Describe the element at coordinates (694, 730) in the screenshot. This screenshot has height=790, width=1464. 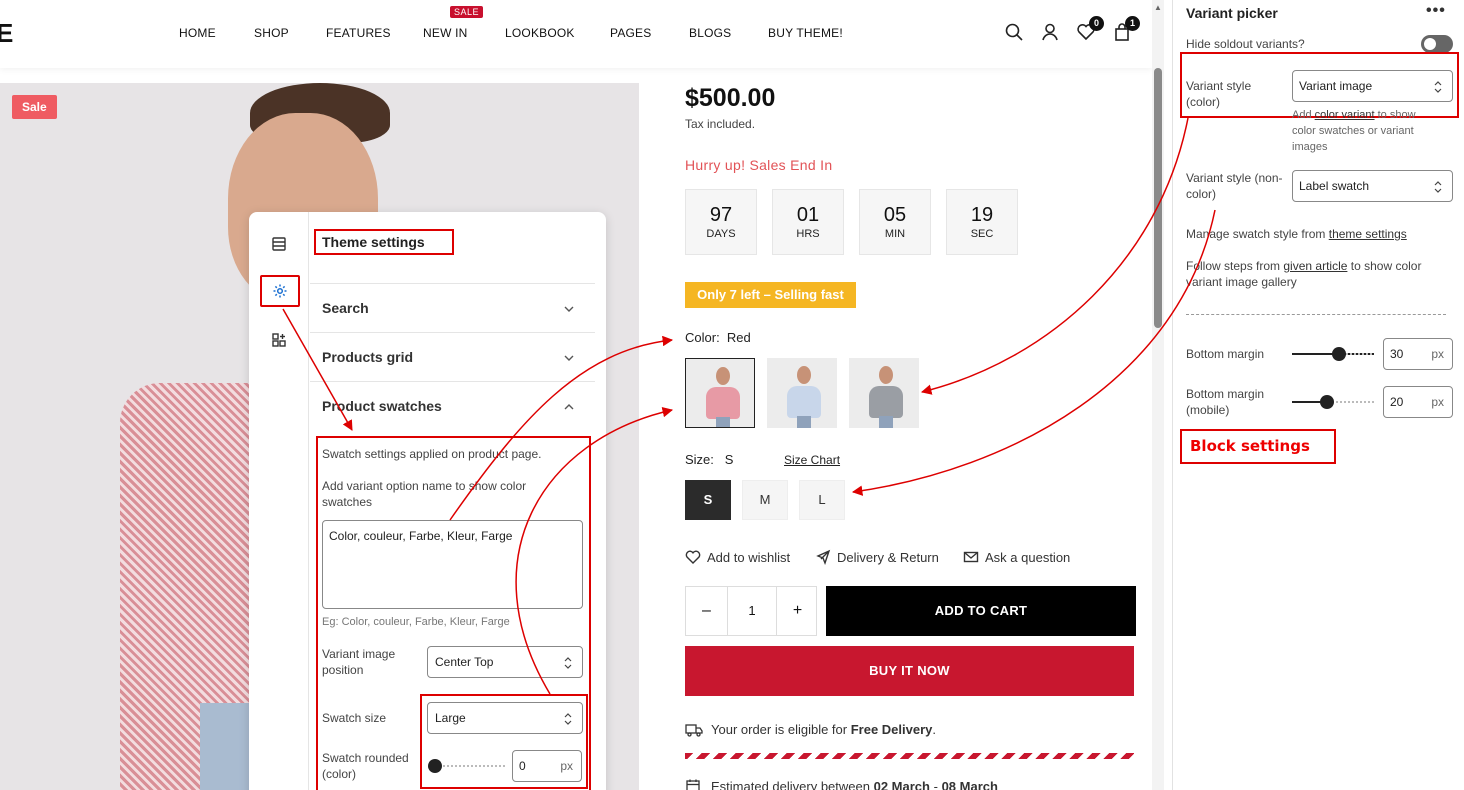
I see `truck-icon` at that location.